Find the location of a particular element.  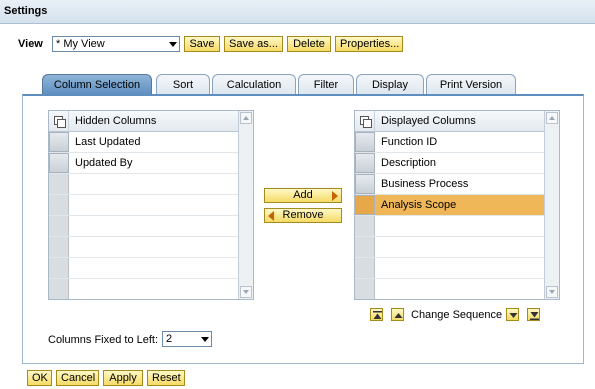

cell-column-name: Last Updated is located at coordinates (108, 142).